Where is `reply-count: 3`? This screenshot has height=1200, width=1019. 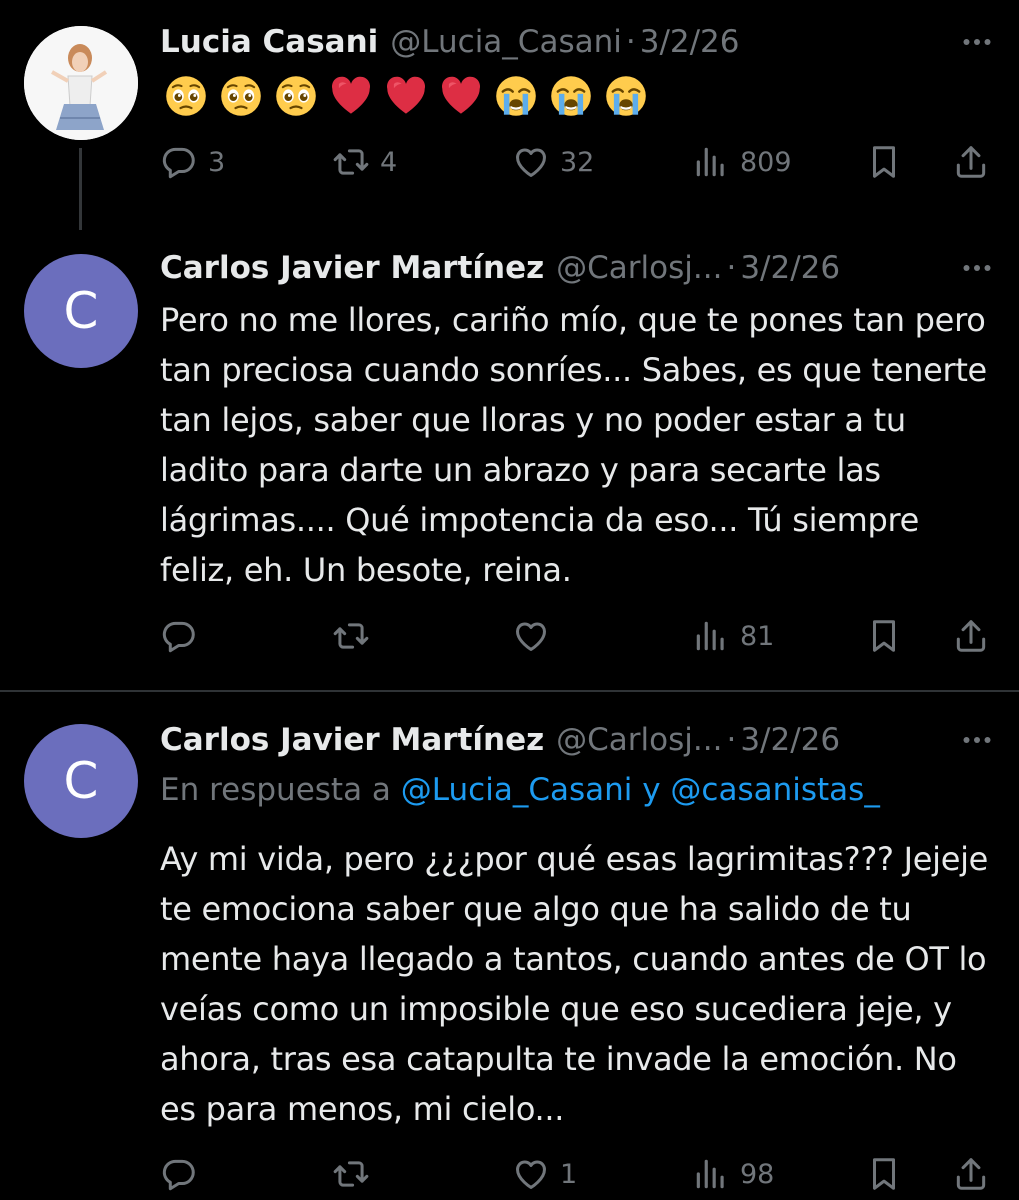 reply-count: 3 is located at coordinates (217, 162).